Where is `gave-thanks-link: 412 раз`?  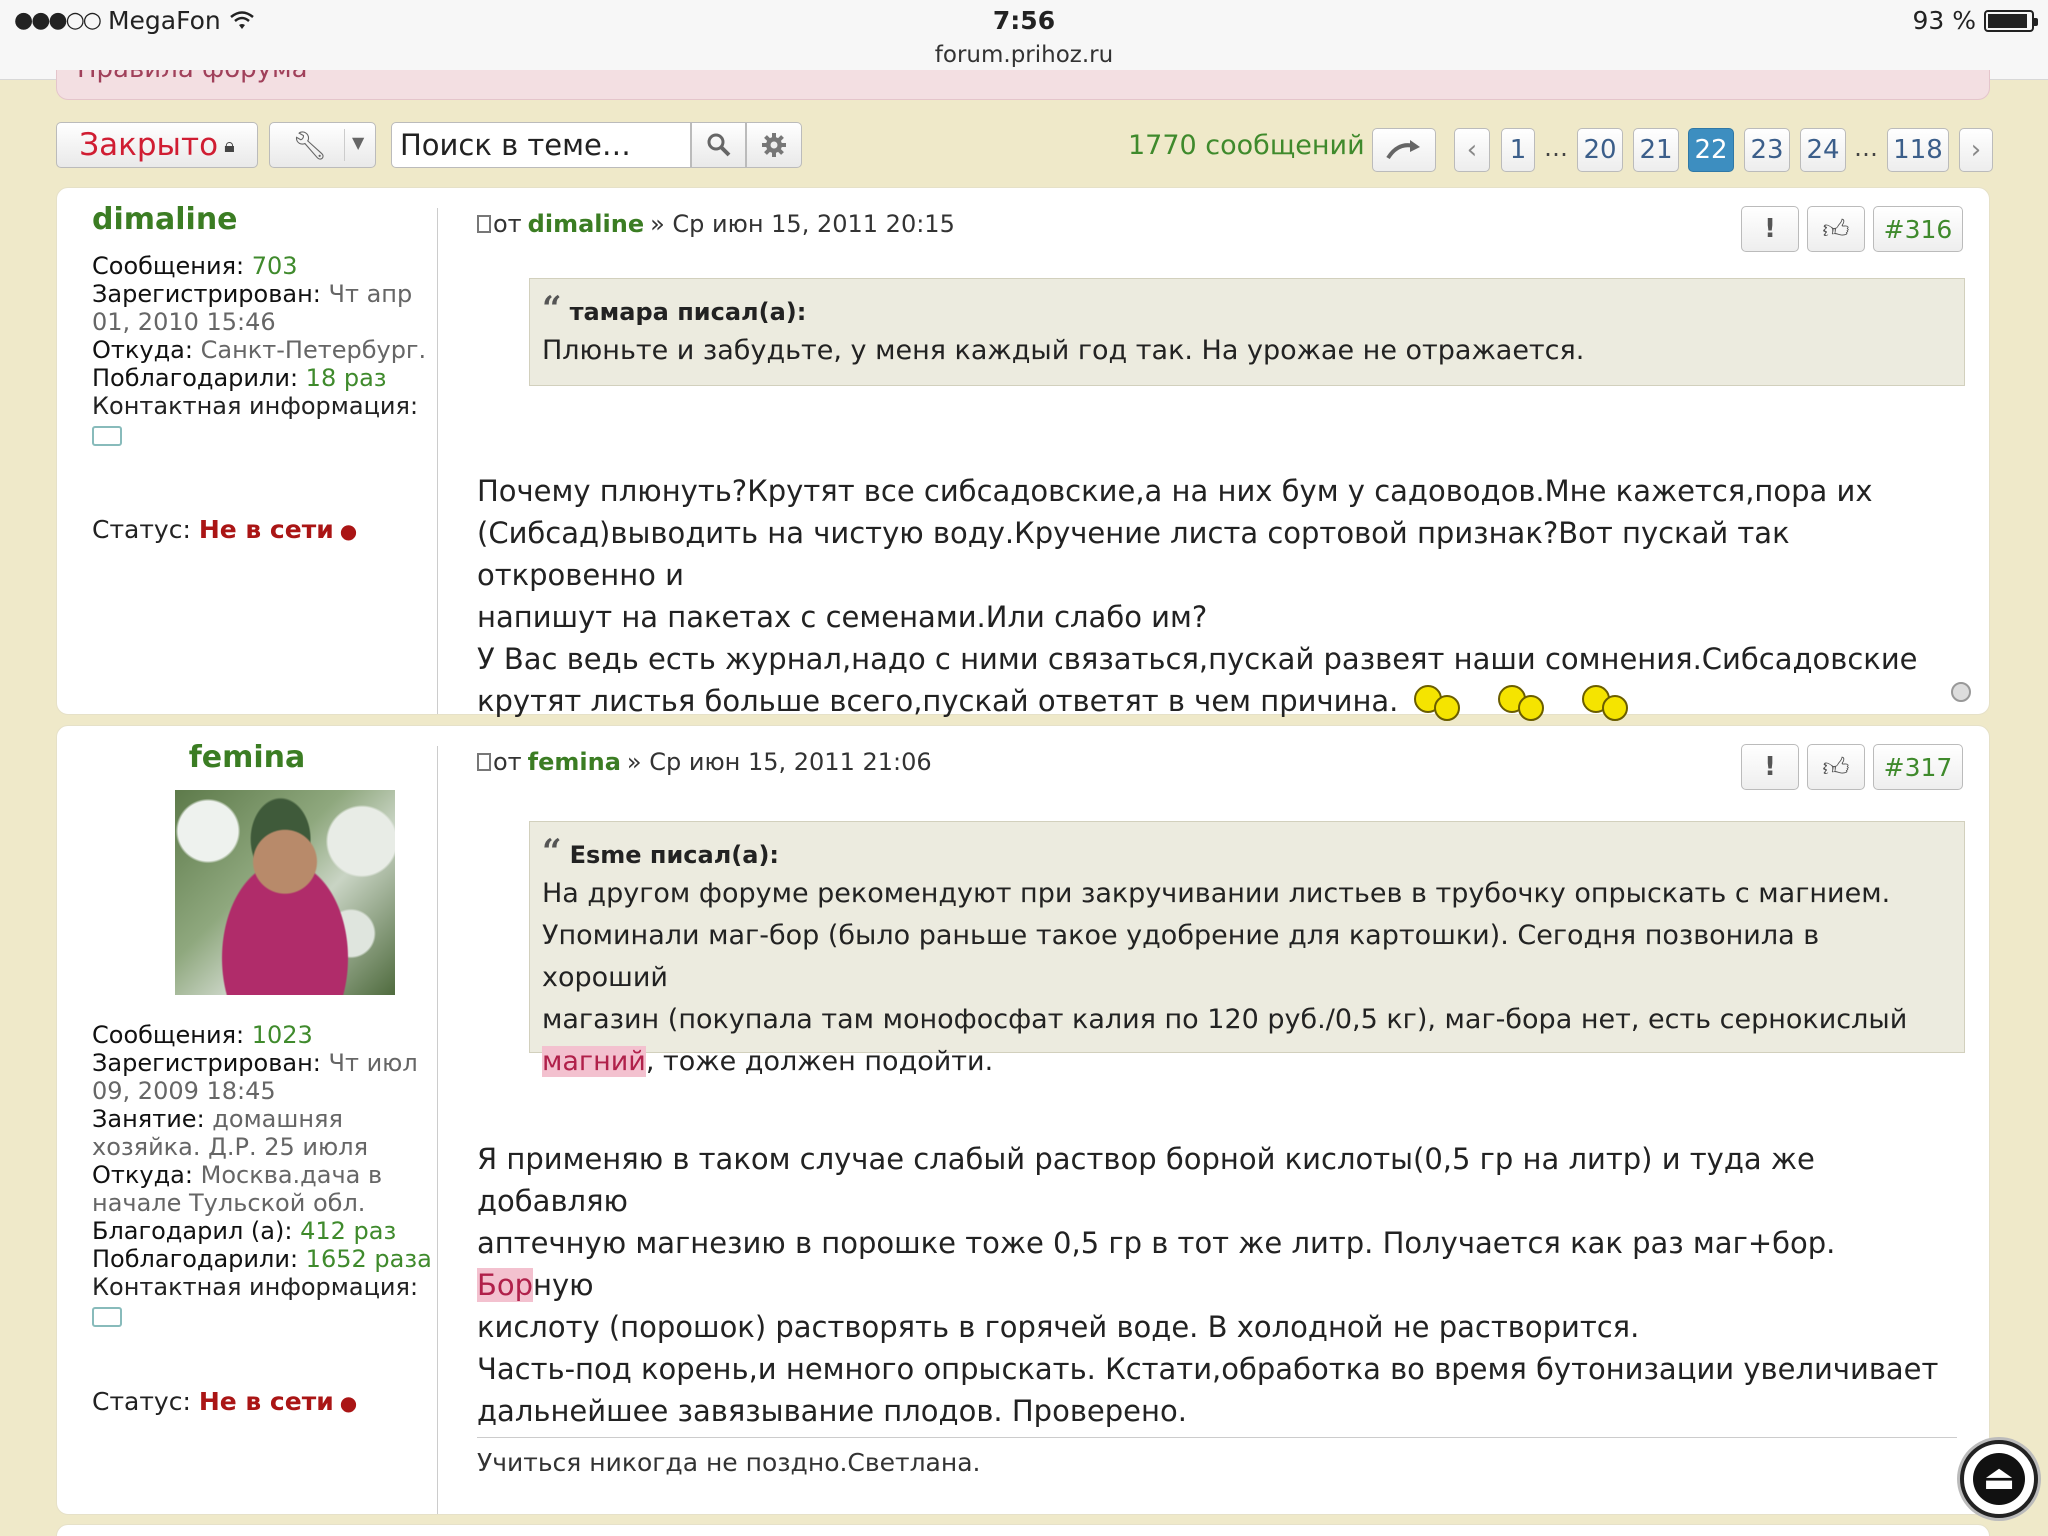 gave-thanks-link: 412 раз is located at coordinates (348, 1231).